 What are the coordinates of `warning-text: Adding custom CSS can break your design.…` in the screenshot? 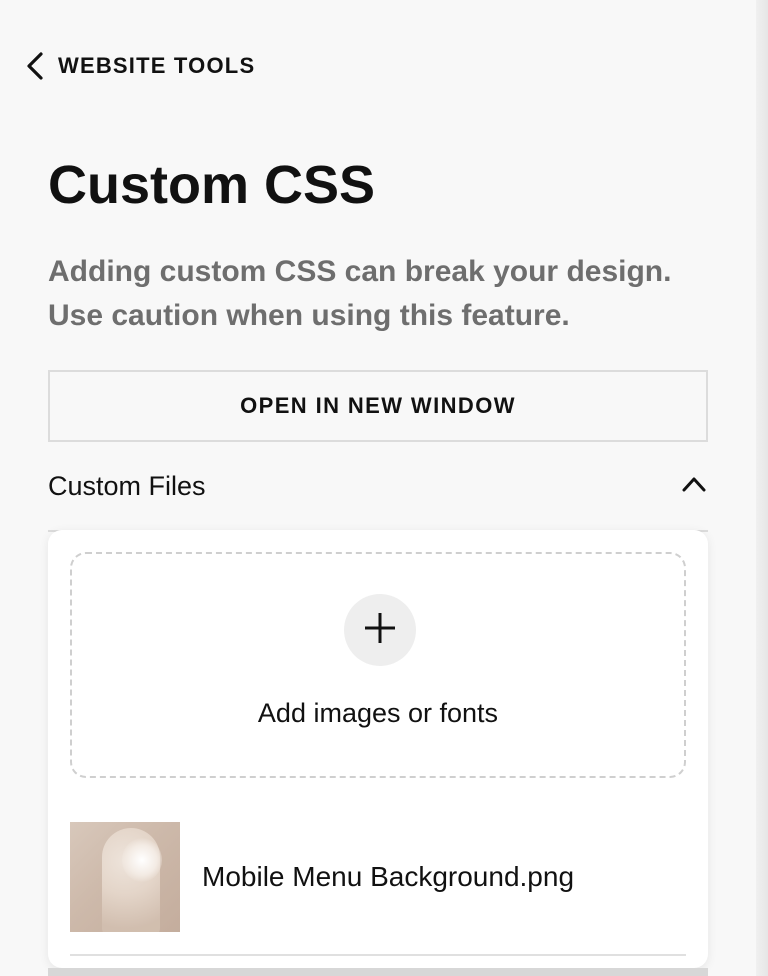 It's located at (360, 293).